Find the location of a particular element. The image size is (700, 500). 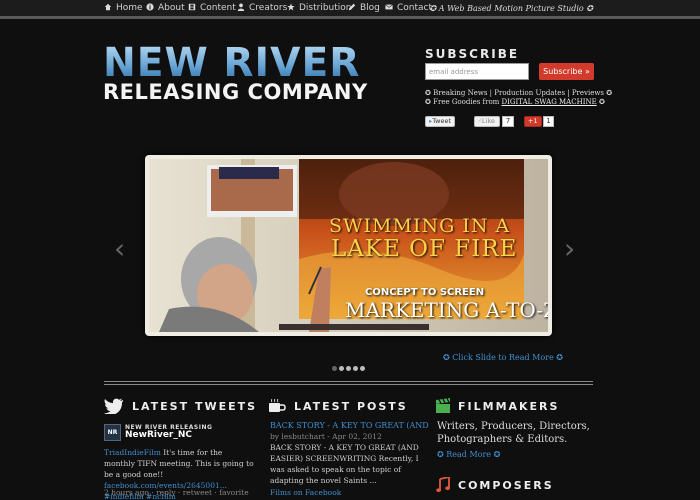

slide-title-line1: SWIMMING IN A is located at coordinates (420, 226).